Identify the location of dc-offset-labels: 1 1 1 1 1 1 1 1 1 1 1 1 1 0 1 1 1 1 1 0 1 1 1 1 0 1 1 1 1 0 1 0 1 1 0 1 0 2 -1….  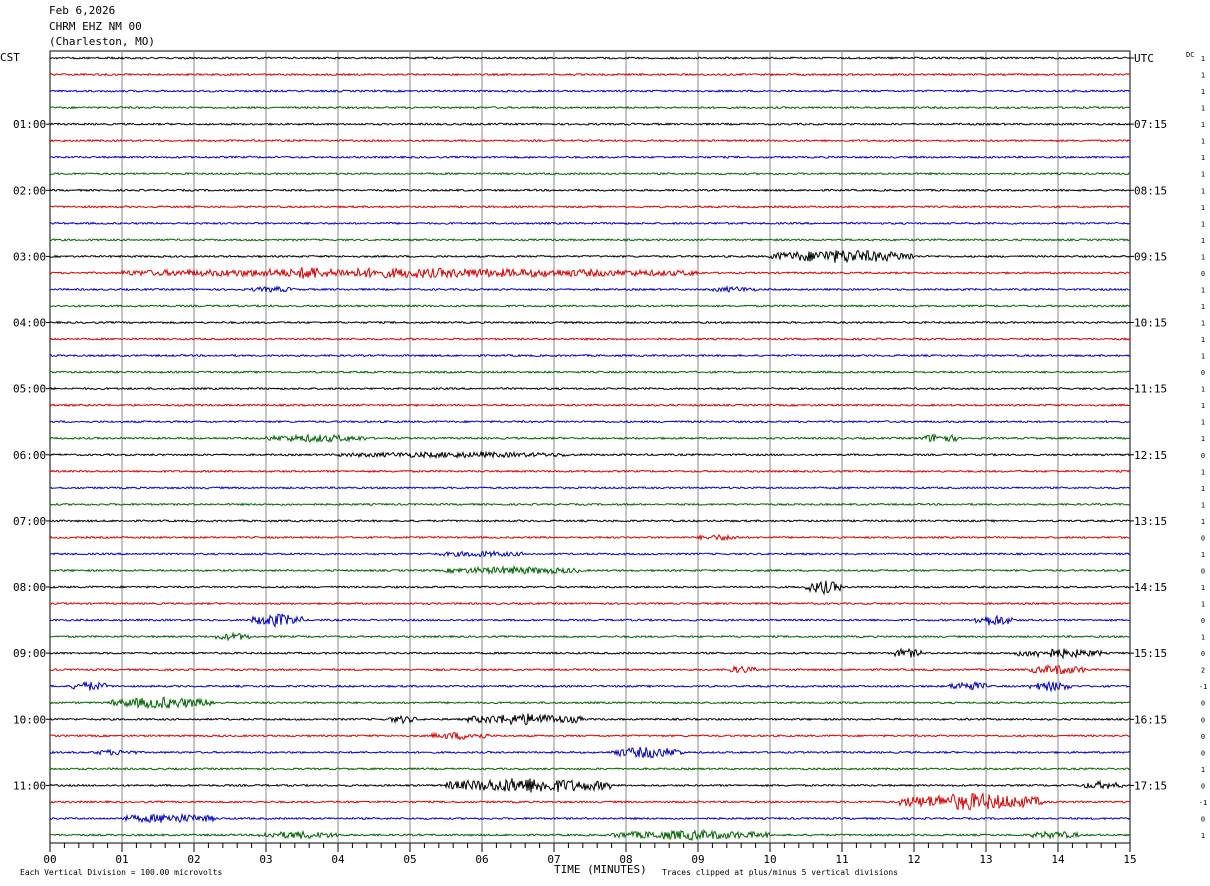
(1203, 447).